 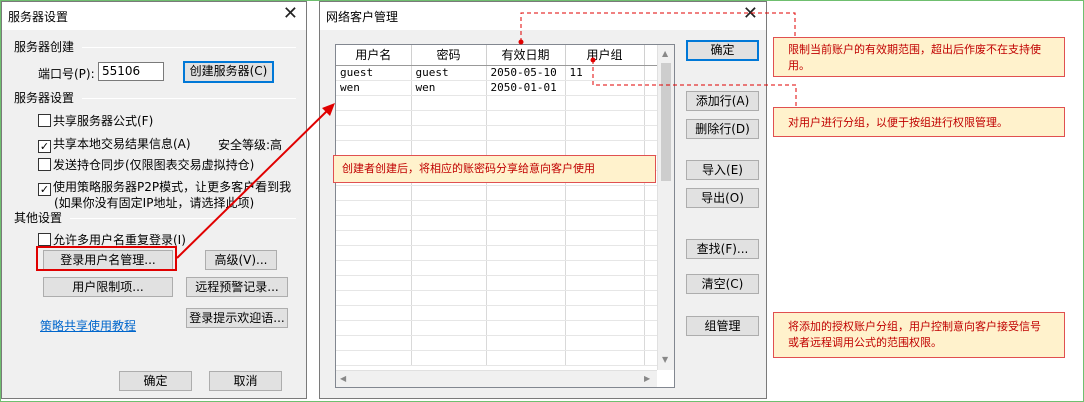 I want to click on column-header: 密码, so click(x=449, y=55).